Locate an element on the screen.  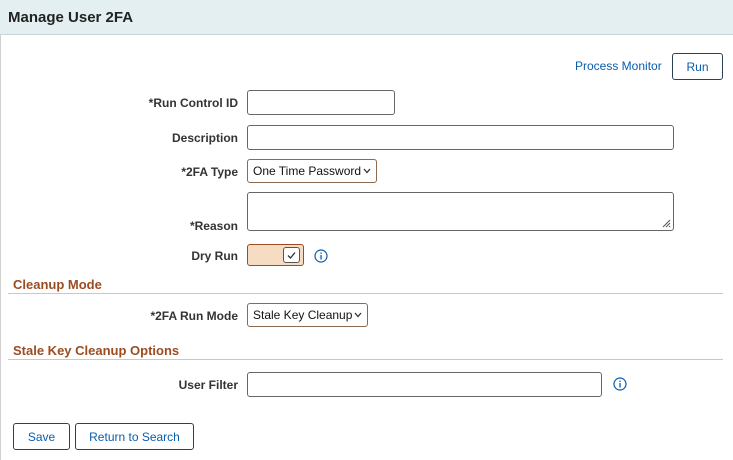
dry-run-label: Dry Run is located at coordinates (214, 256).